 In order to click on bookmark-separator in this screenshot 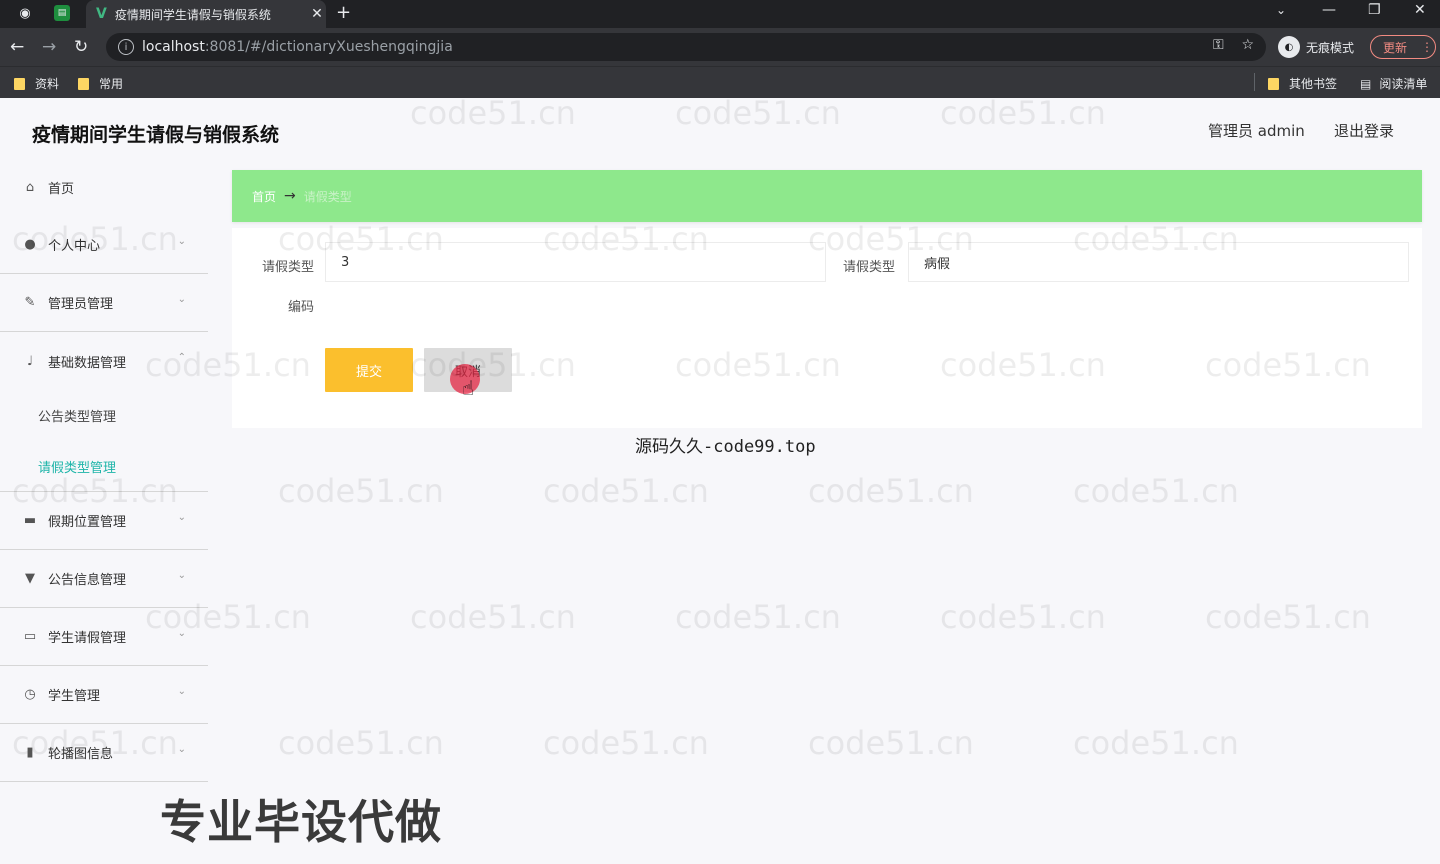, I will do `click(1254, 82)`.